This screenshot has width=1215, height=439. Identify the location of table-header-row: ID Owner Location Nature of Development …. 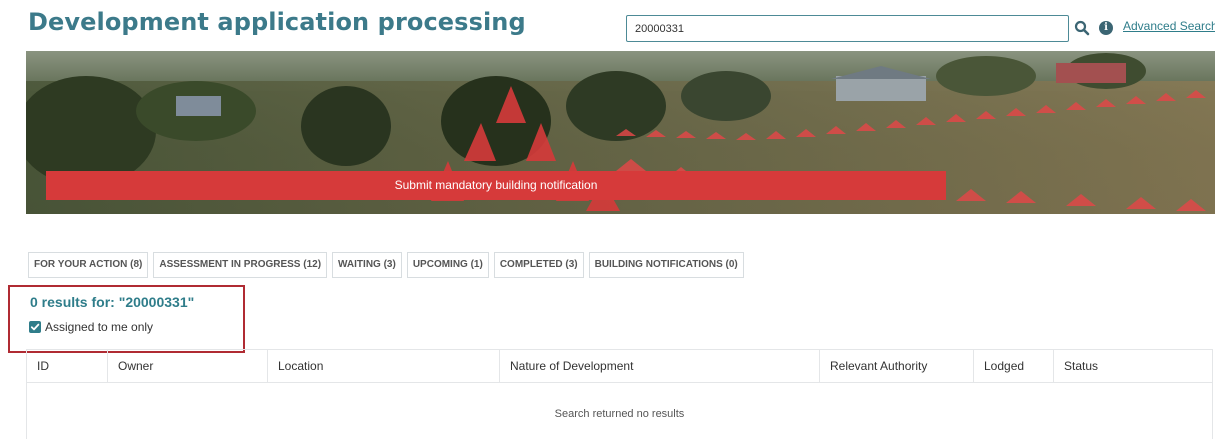
(619, 366).